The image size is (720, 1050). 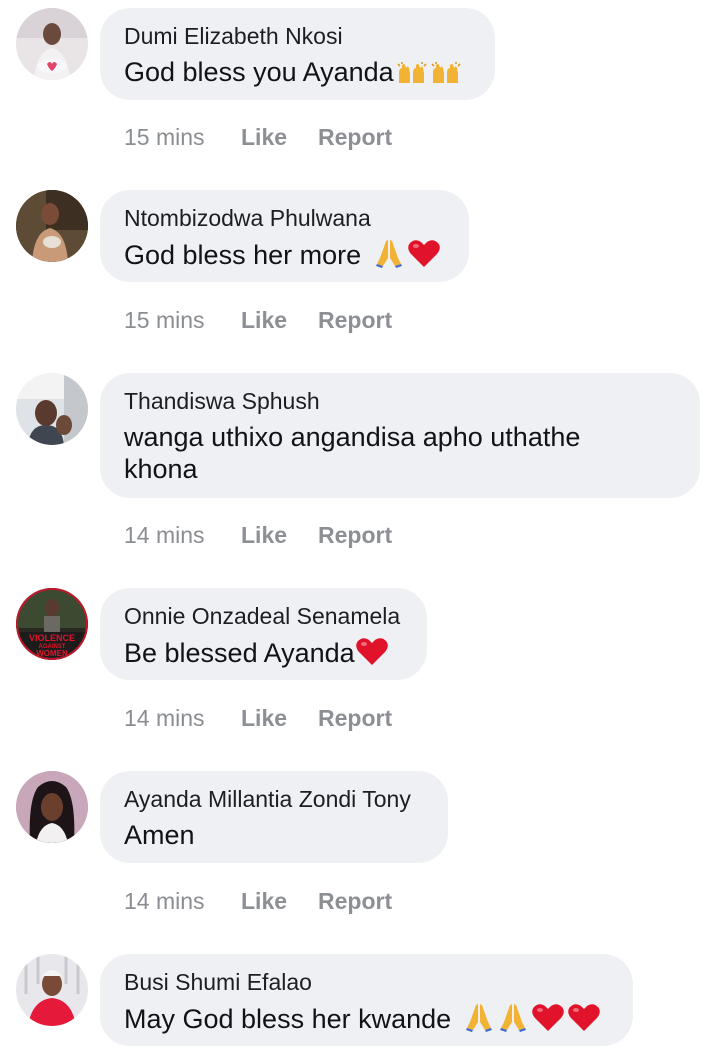 I want to click on avatar-caption: VIOLENCE, so click(x=52, y=638).